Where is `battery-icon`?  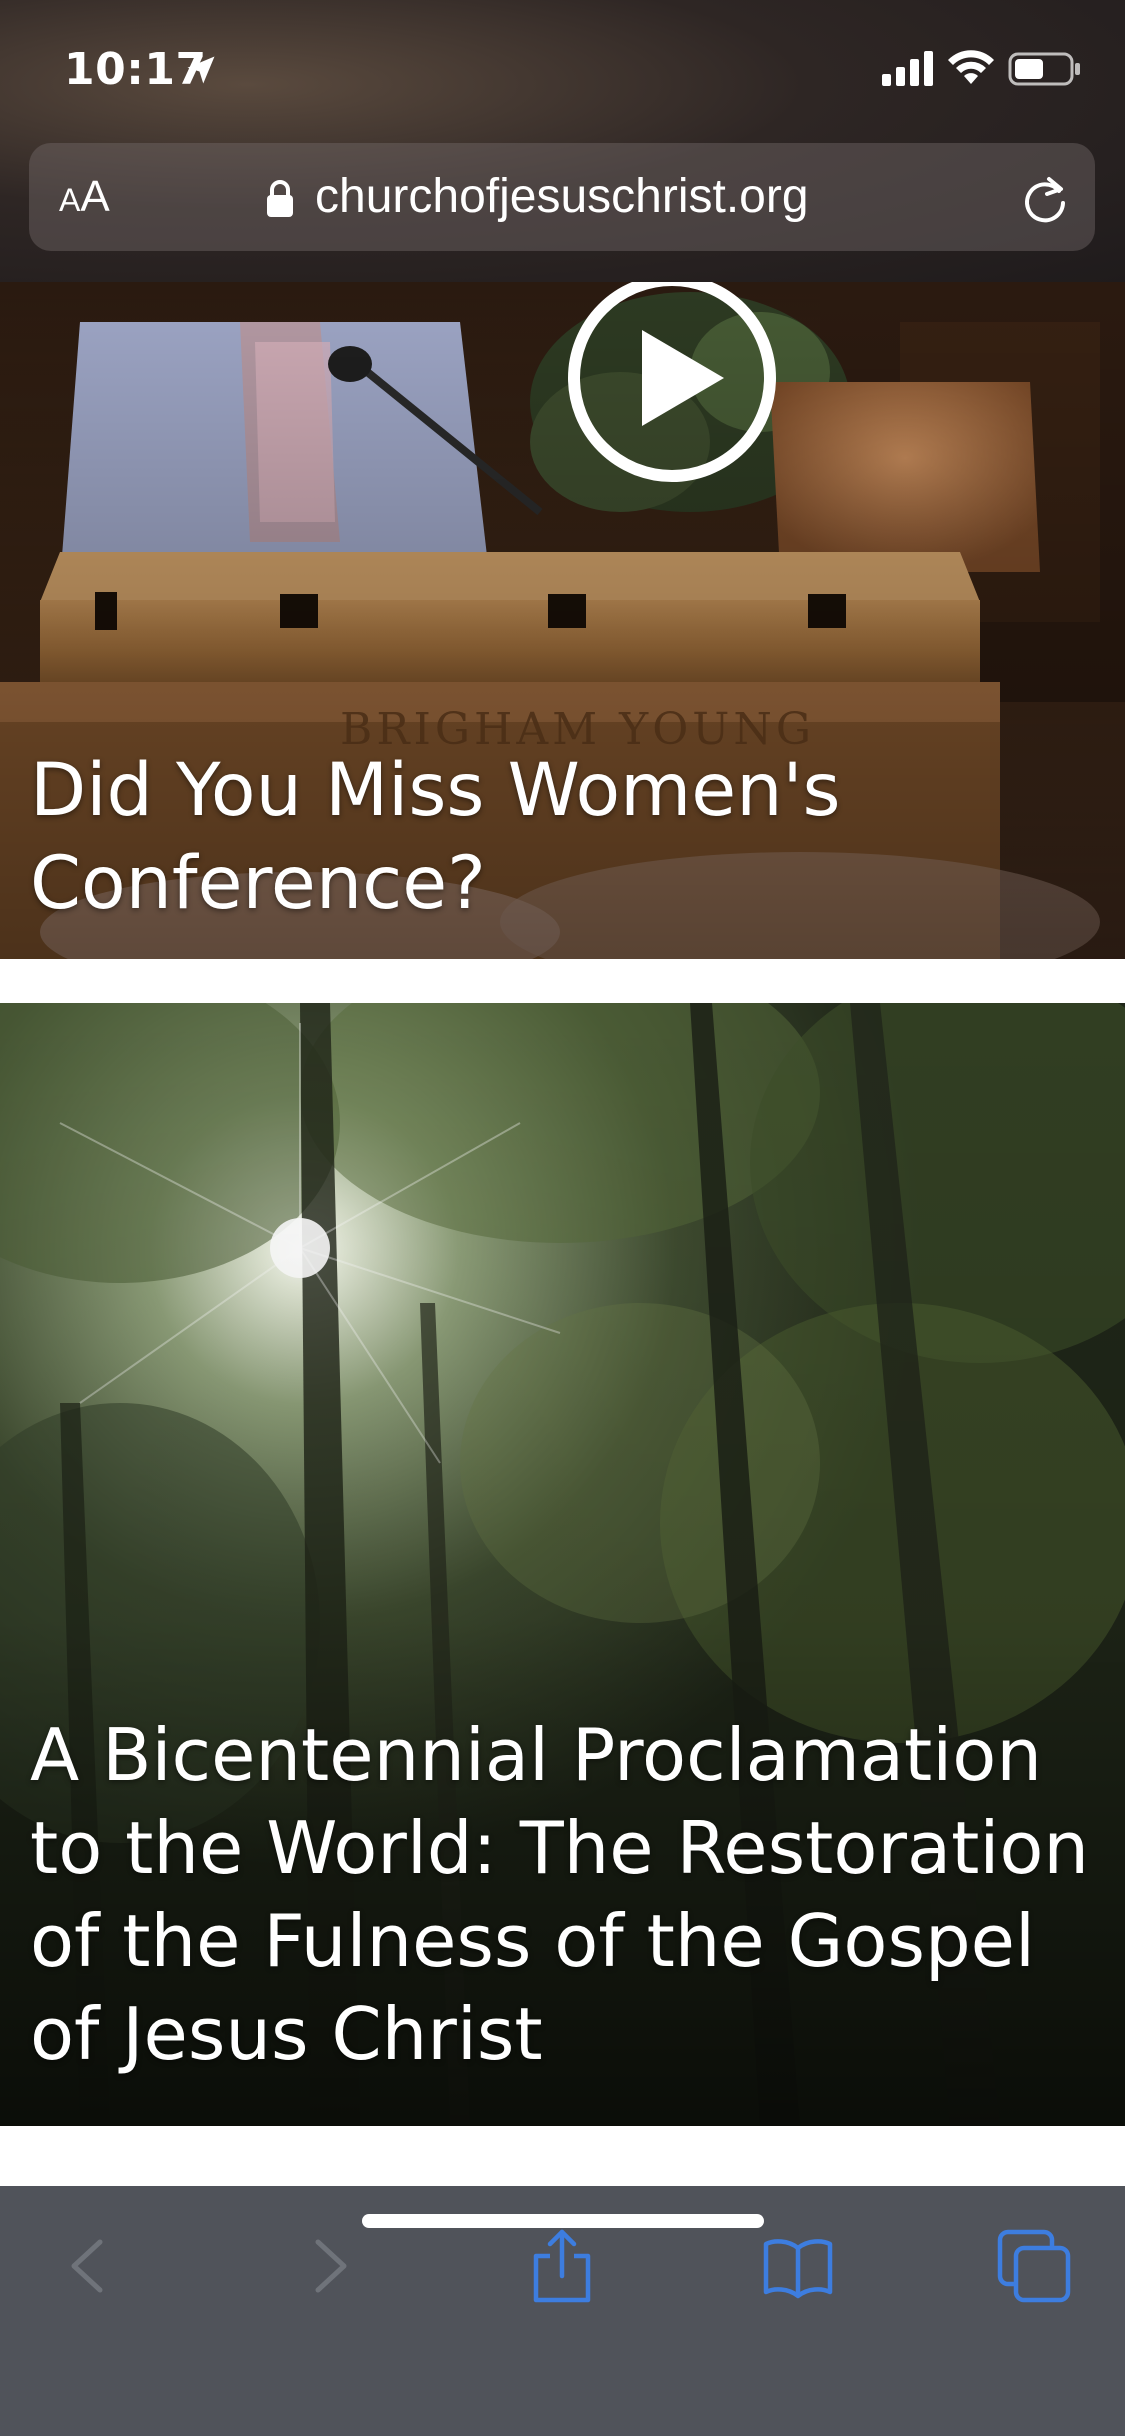
battery-icon is located at coordinates (1044, 69).